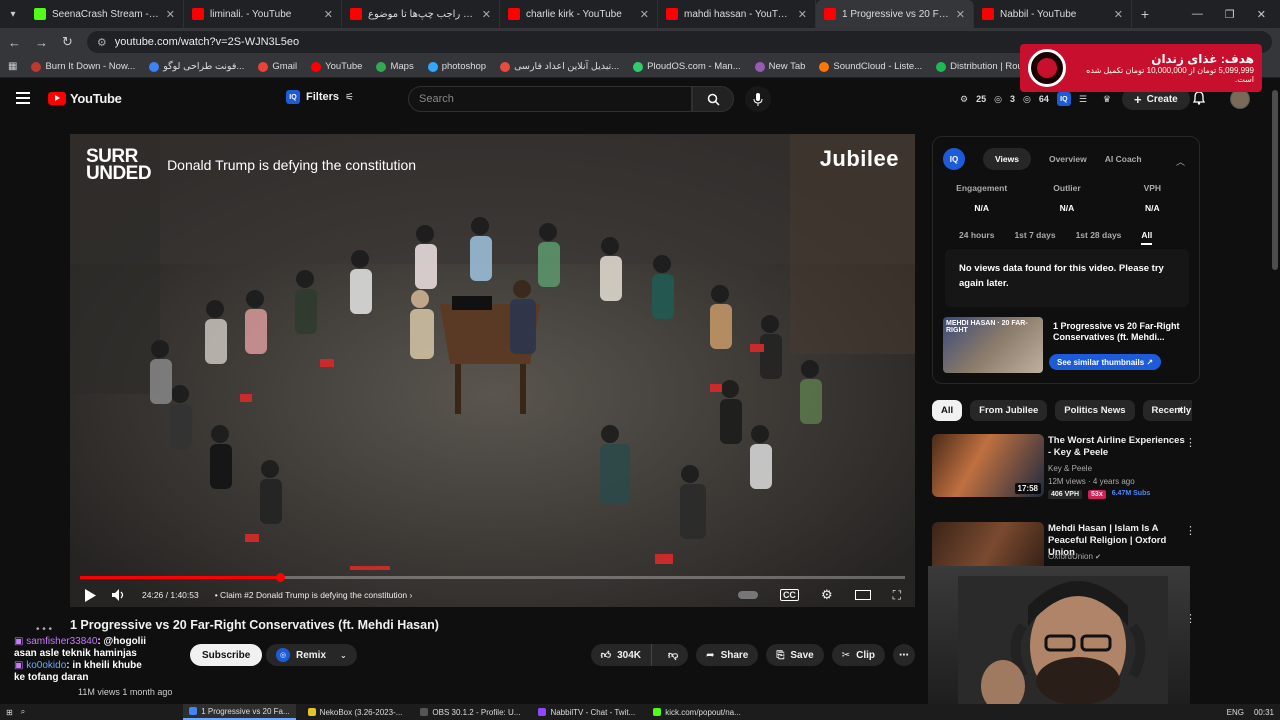 This screenshot has height=720, width=1280. What do you see at coordinates (1230, 14) in the screenshot?
I see `restore-icon: ❐` at bounding box center [1230, 14].